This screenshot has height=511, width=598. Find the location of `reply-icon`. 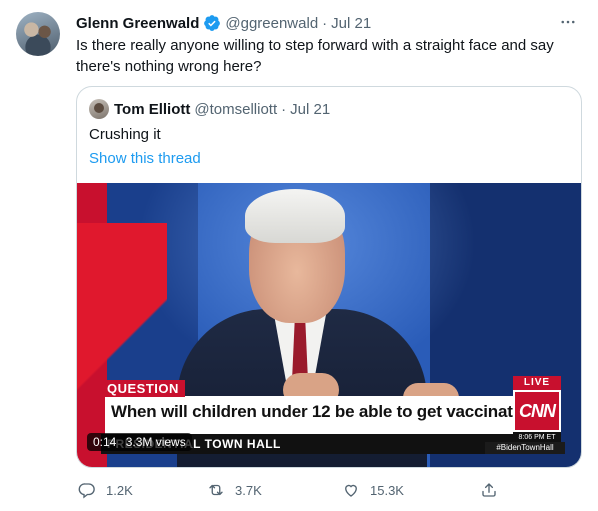

reply-icon is located at coordinates (86, 491).